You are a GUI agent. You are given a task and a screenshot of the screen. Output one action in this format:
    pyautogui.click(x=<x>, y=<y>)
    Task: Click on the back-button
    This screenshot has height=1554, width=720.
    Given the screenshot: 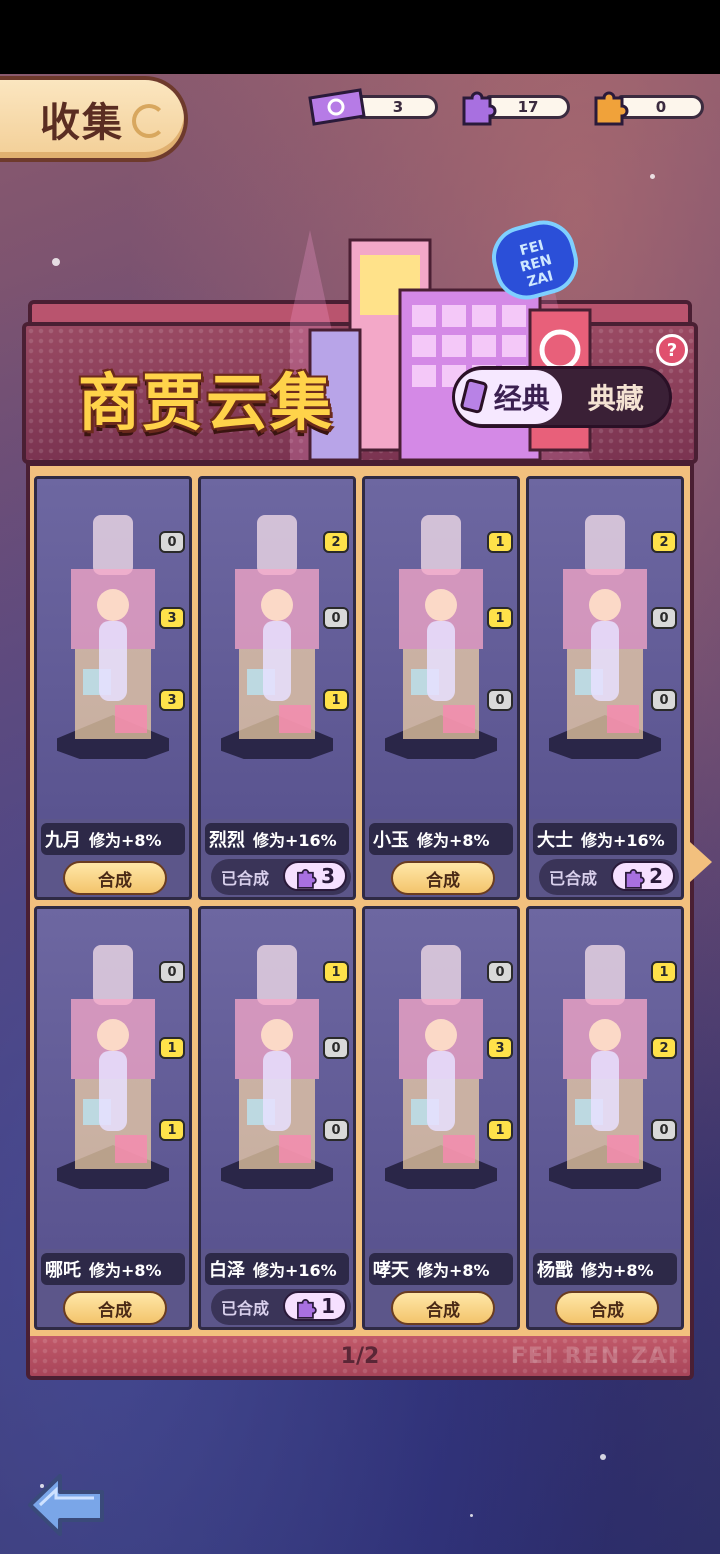 What is the action you would take?
    pyautogui.click(x=67, y=1505)
    